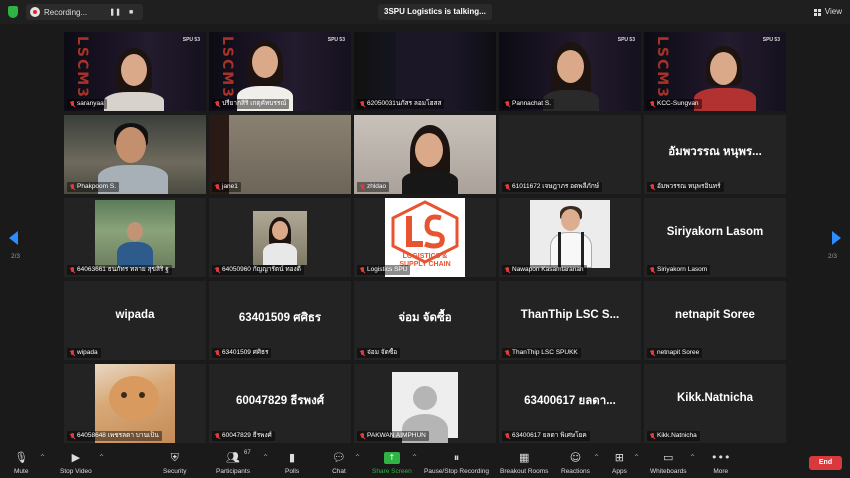  What do you see at coordinates (13, 12) in the screenshot?
I see `security-shield-icon` at bounding box center [13, 12].